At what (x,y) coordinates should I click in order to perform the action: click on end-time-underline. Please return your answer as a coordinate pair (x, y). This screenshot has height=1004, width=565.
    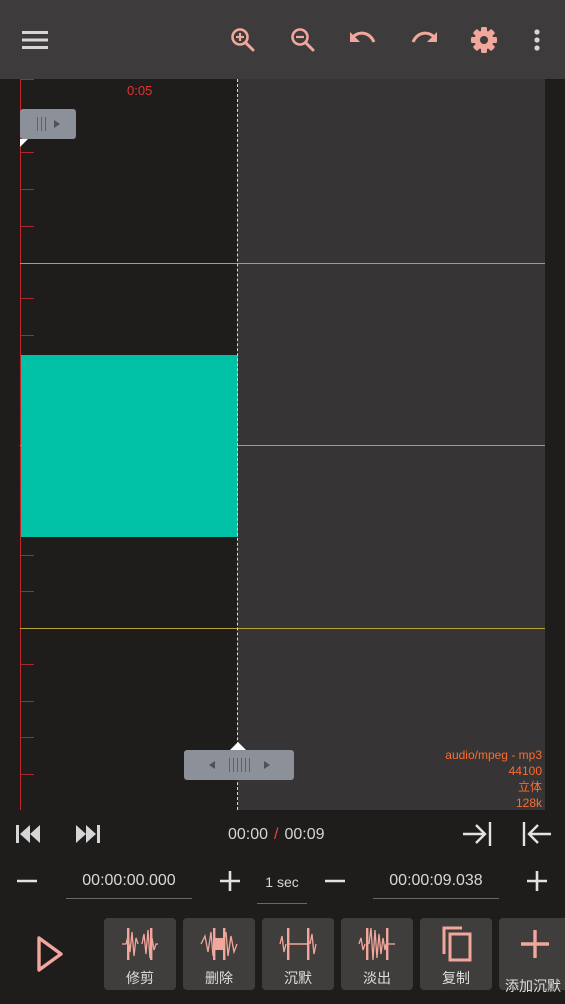
    Looking at the image, I should click on (436, 898).